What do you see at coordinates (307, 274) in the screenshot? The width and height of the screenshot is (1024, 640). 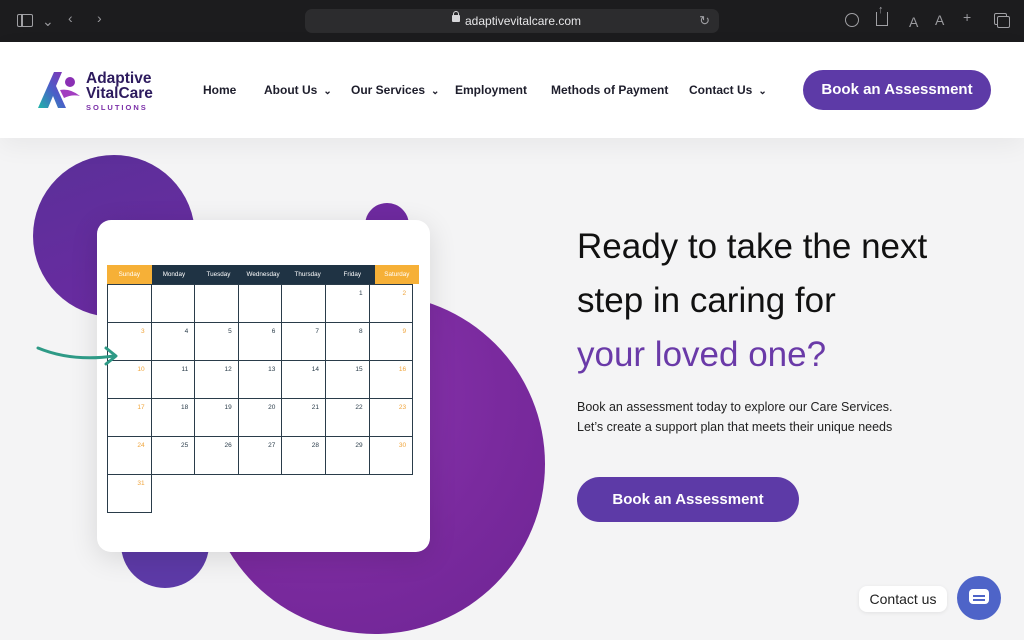 I see `day-header: Thursday` at bounding box center [307, 274].